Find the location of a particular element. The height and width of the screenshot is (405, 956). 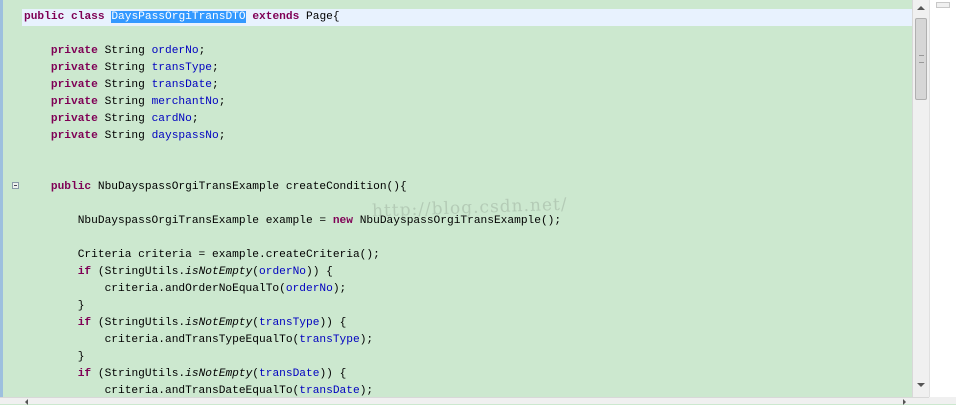

code-token: Page{ is located at coordinates (319, 17).